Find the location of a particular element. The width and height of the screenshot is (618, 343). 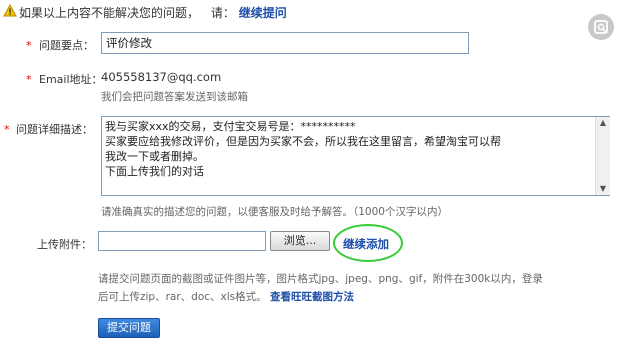

subject-input: 评价修改 is located at coordinates (285, 43).